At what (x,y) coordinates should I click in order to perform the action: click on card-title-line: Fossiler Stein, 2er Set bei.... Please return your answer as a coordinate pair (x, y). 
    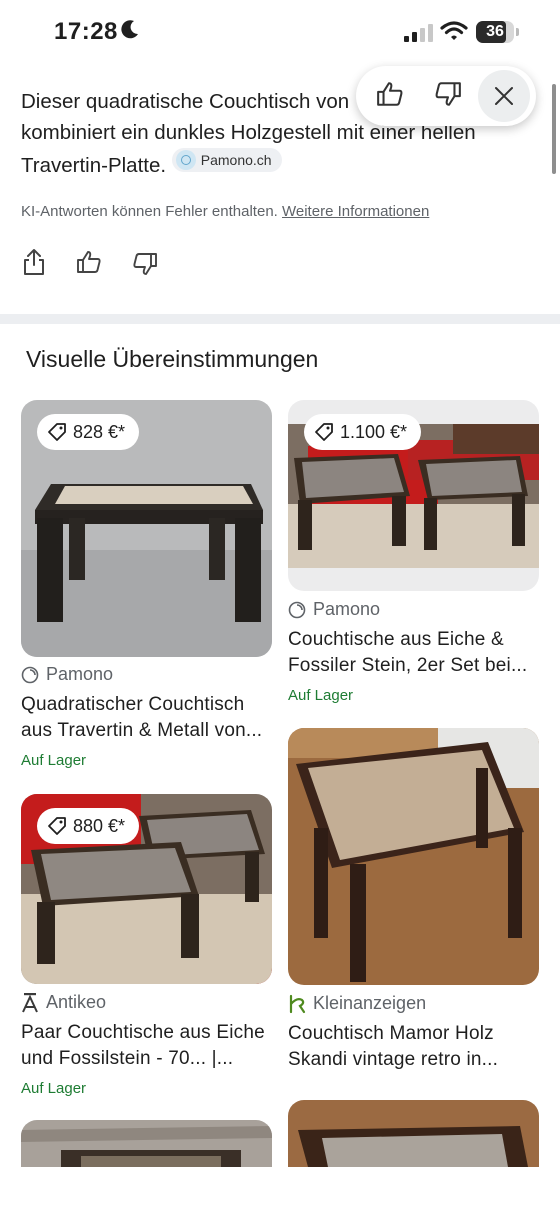
    Looking at the image, I should click on (408, 665).